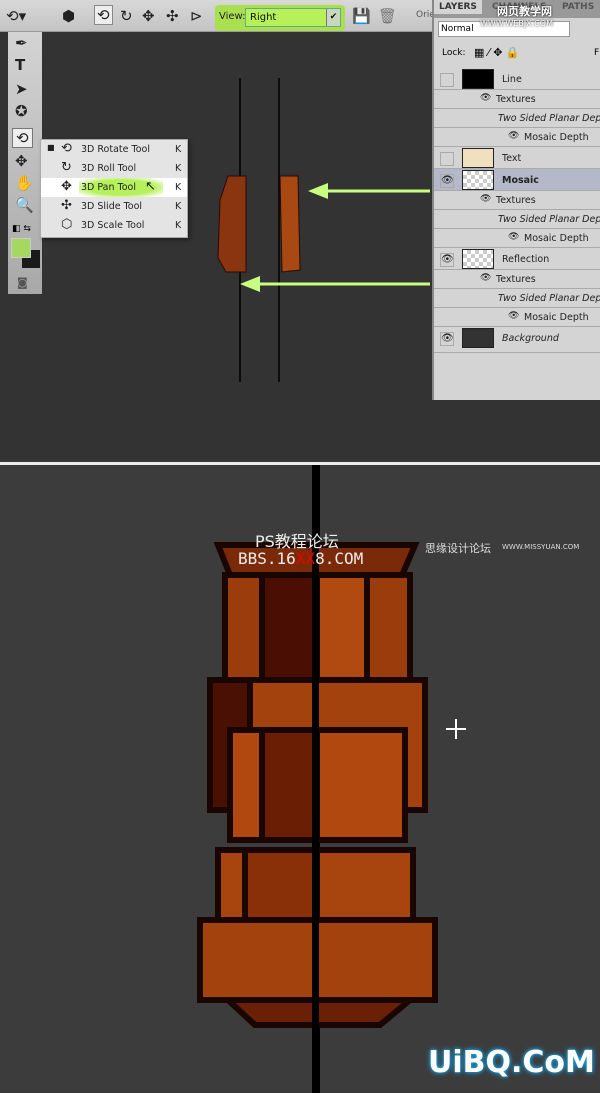 This screenshot has height=1093, width=600. I want to click on label: 3D Slide Tool, so click(112, 206).